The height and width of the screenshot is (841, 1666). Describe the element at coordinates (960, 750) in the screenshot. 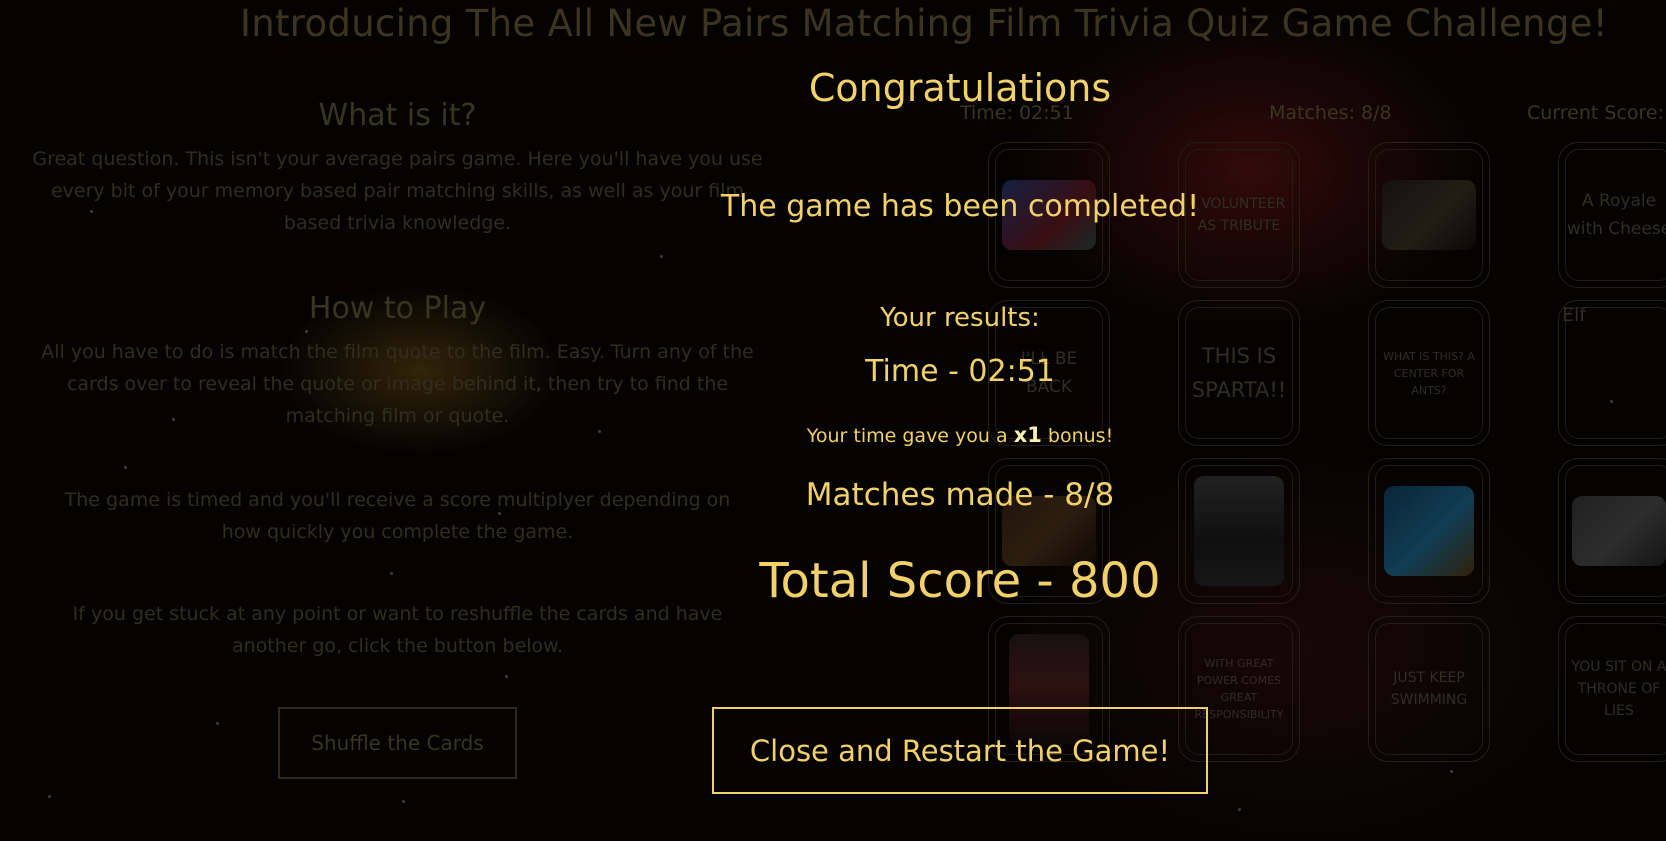

I see `close-restart-button: Close and Restart the Game!` at that location.